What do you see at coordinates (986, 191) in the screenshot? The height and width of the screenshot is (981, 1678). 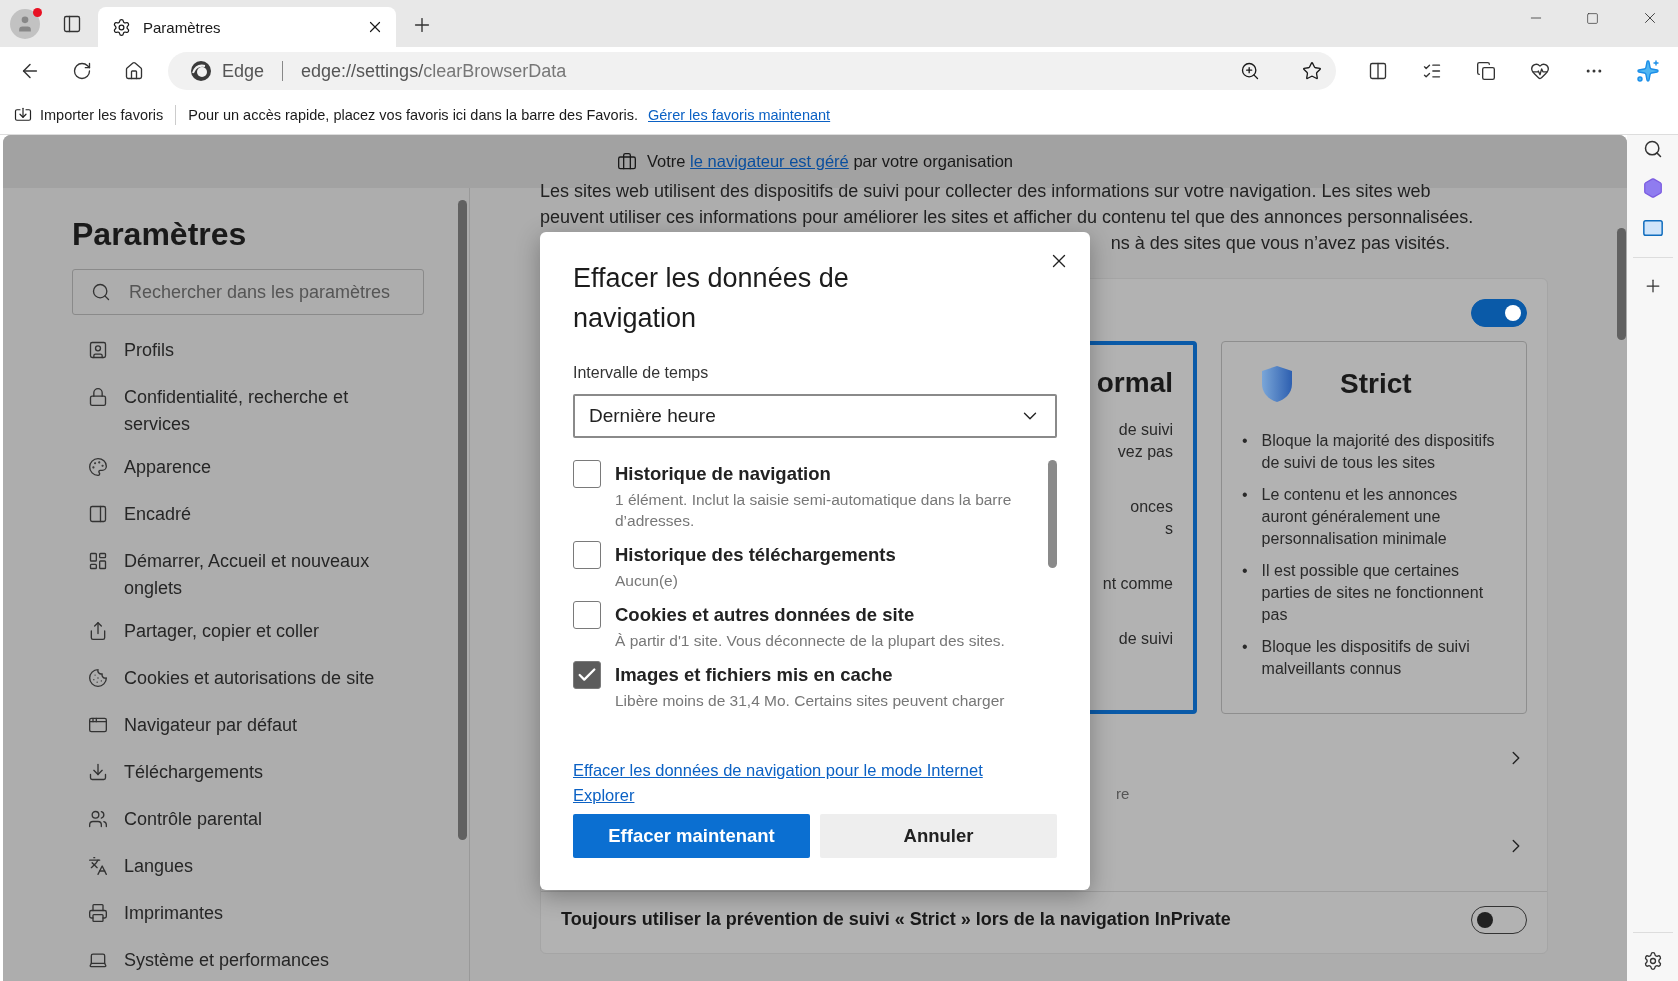 I see `intro-text: Les sites web utilisent des dispositifs de suivi pour collecter des informations sur votre navigation. Les sites web` at bounding box center [986, 191].